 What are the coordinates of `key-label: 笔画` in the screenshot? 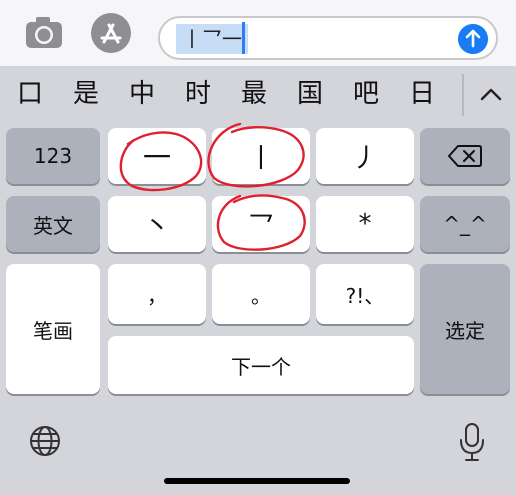 It's located at (53, 330).